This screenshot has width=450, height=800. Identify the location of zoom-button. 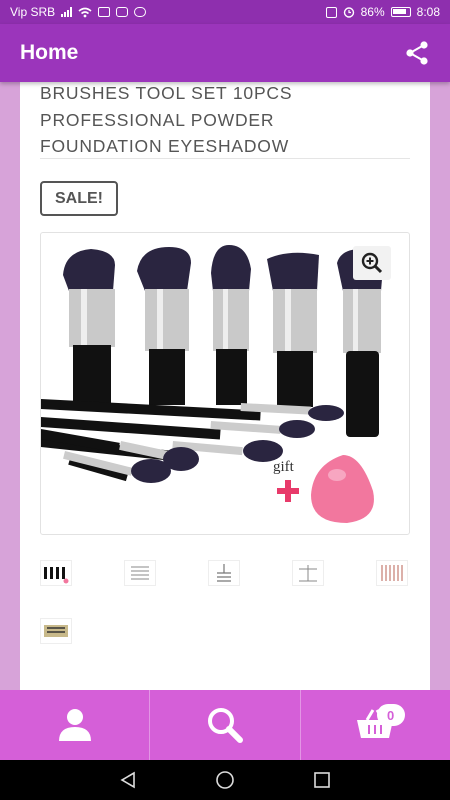
(372, 263).